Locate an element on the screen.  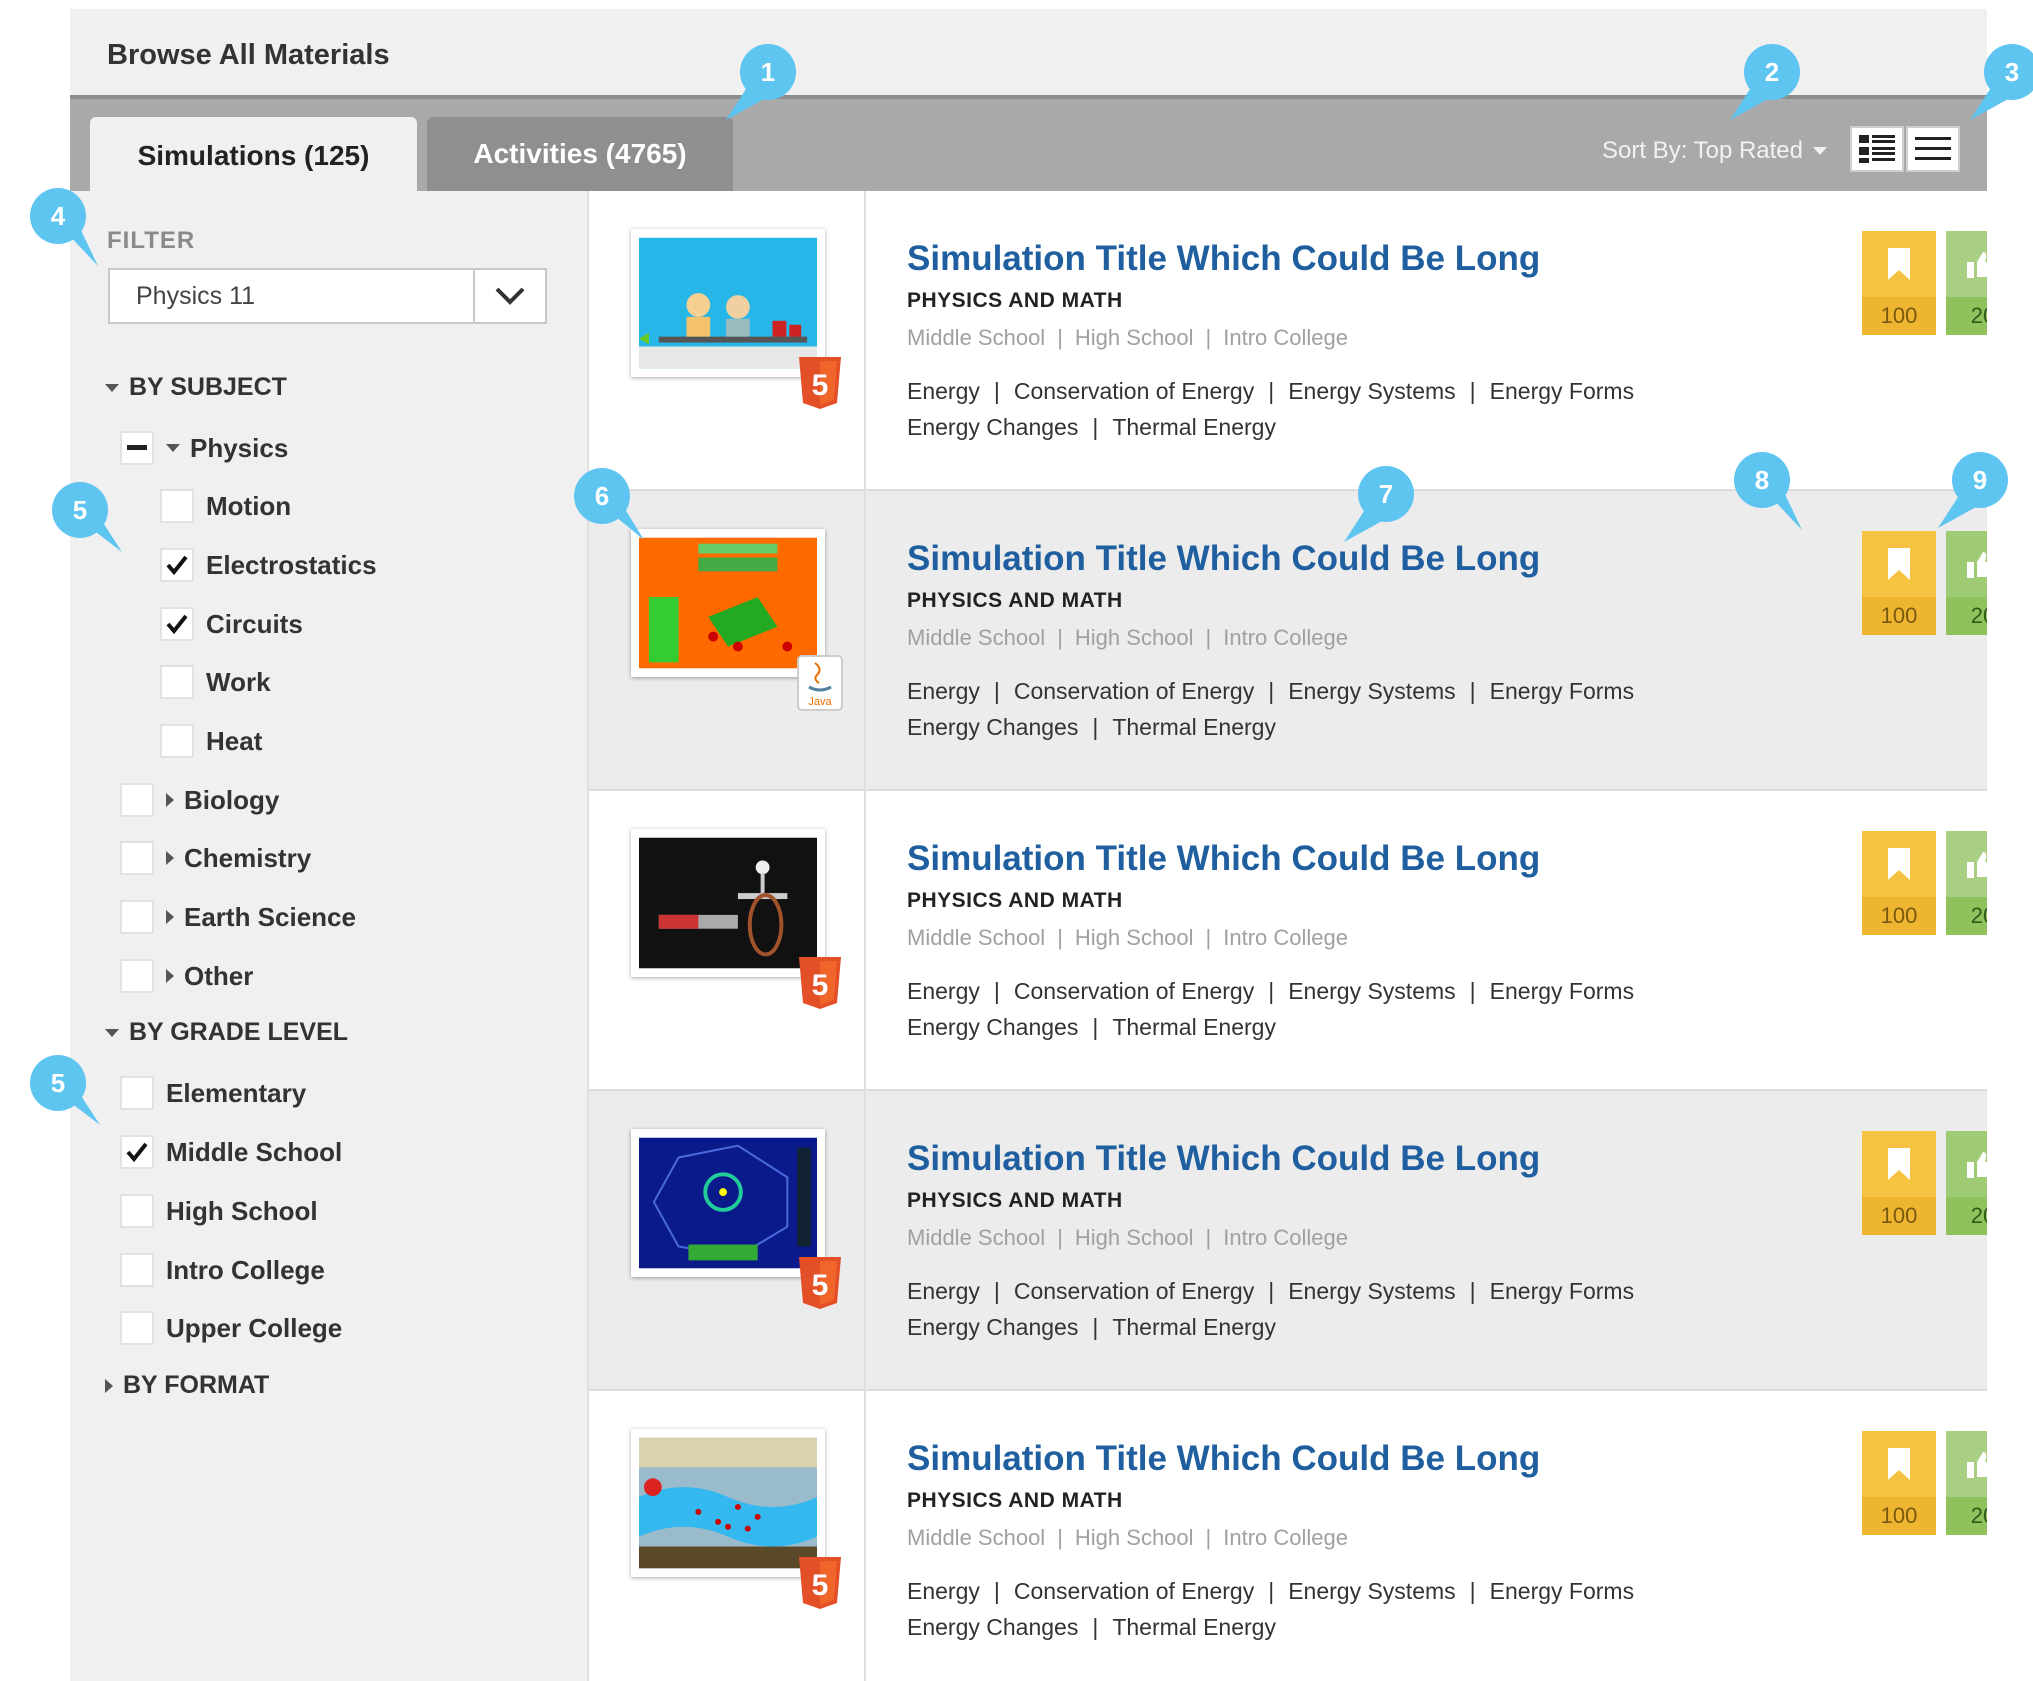
subject-work: Work is located at coordinates (215, 682).